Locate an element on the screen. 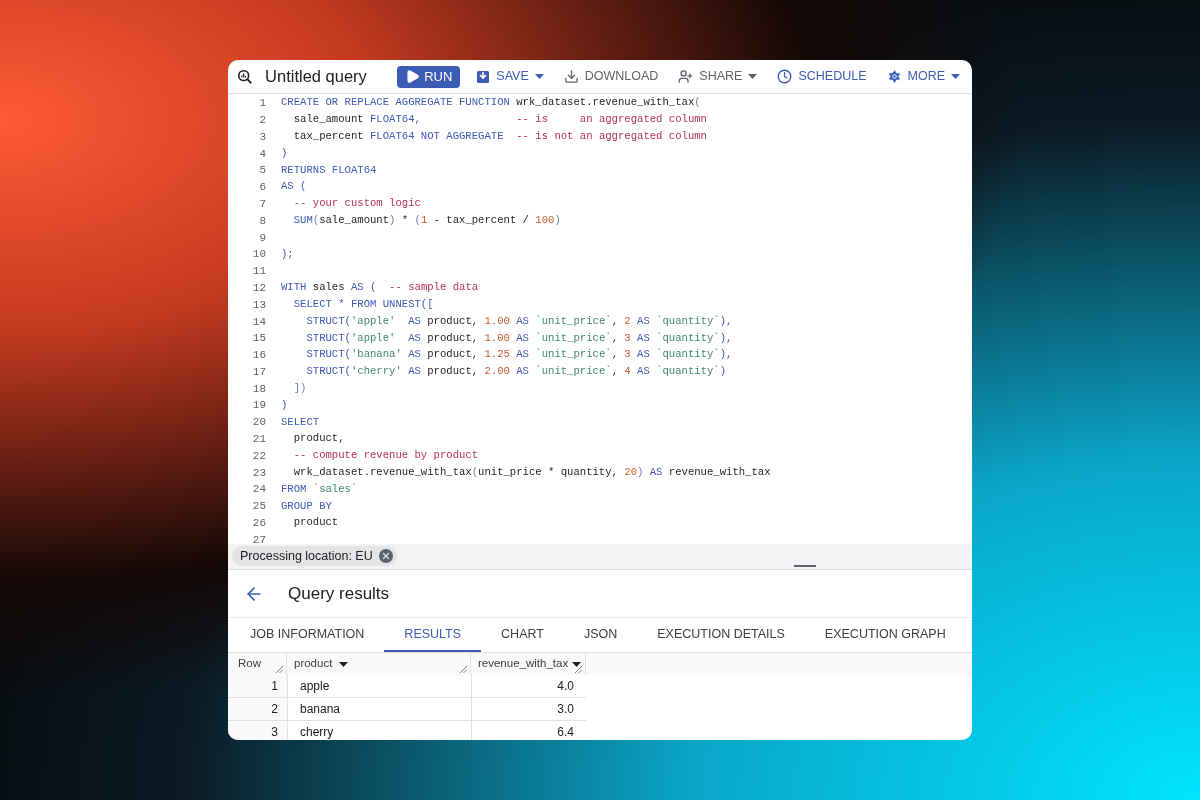  person-add-icon is located at coordinates (686, 76).